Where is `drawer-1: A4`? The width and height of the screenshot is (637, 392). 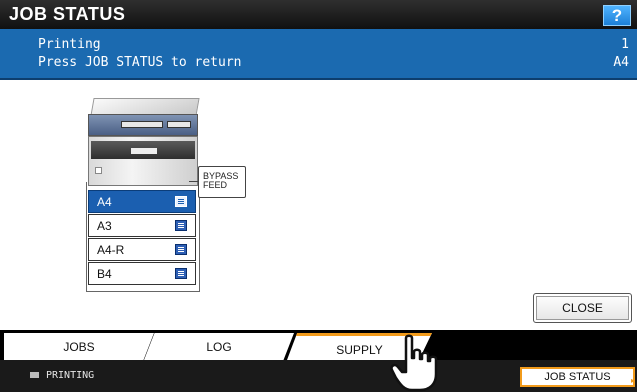
drawer-1: A4 is located at coordinates (142, 201).